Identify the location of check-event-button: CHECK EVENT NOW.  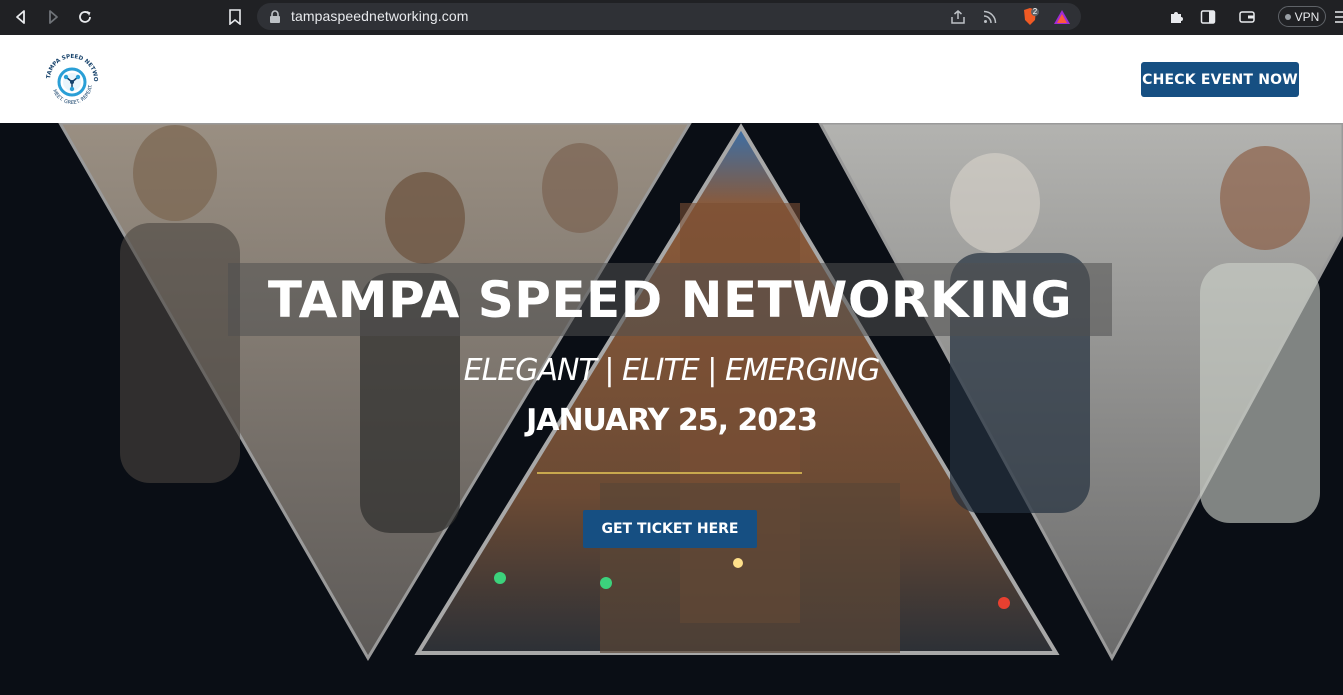
(1220, 79).